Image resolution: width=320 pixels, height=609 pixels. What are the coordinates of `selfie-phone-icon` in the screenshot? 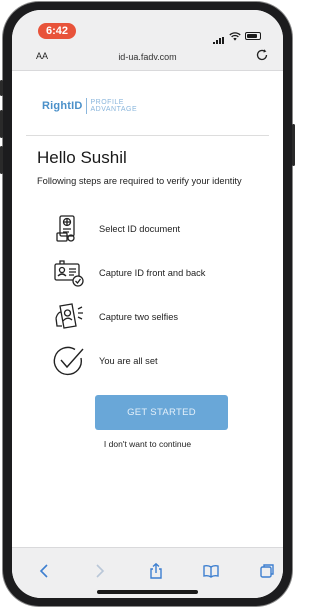 It's located at (69, 316).